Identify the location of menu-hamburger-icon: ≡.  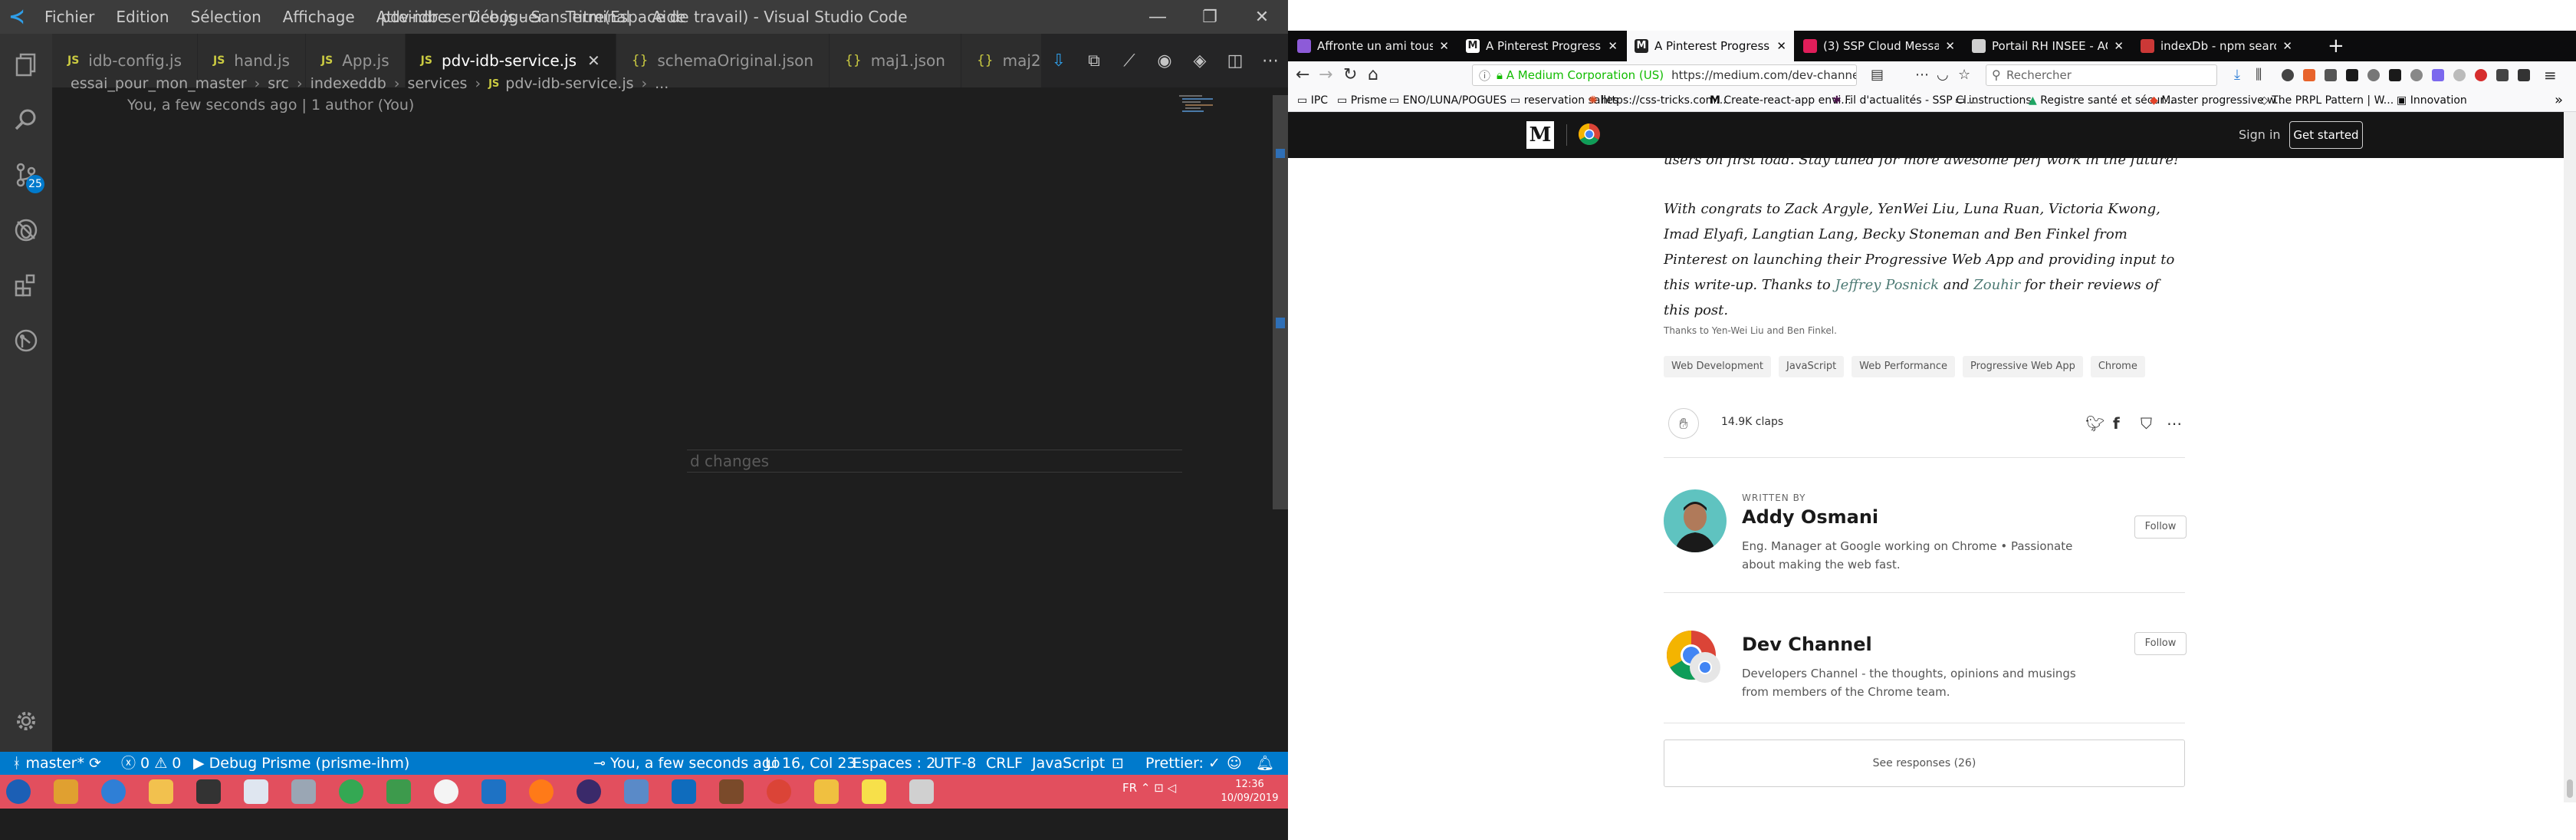
(2550, 75).